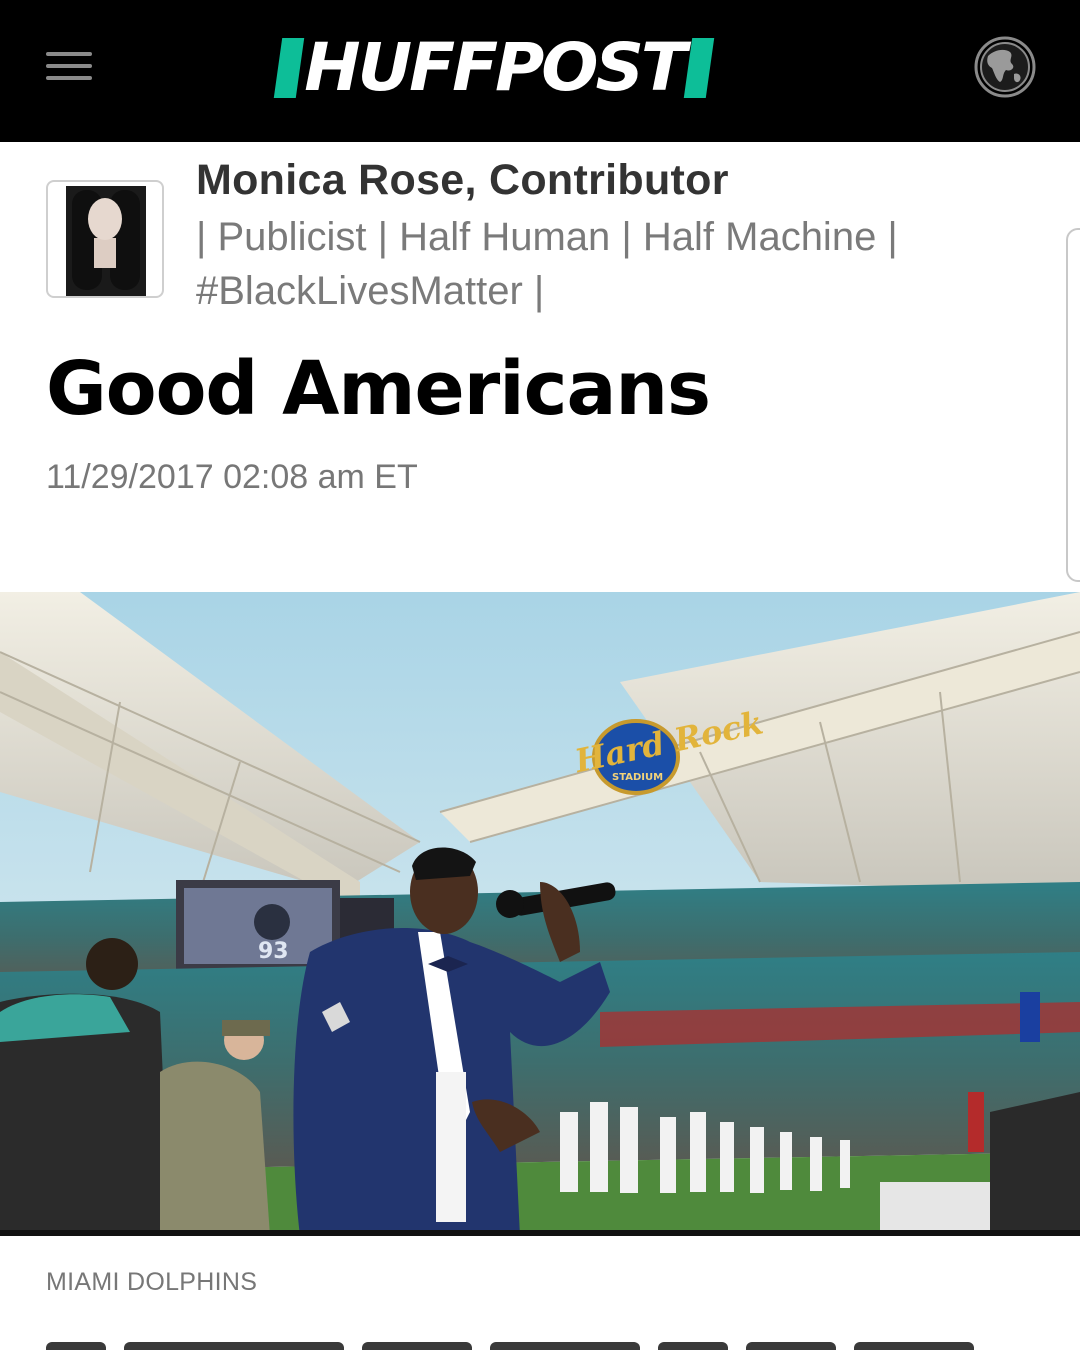 The width and height of the screenshot is (1080, 1350). I want to click on article-timestamp: 11/29/2017 02:08 am ET, so click(232, 477).